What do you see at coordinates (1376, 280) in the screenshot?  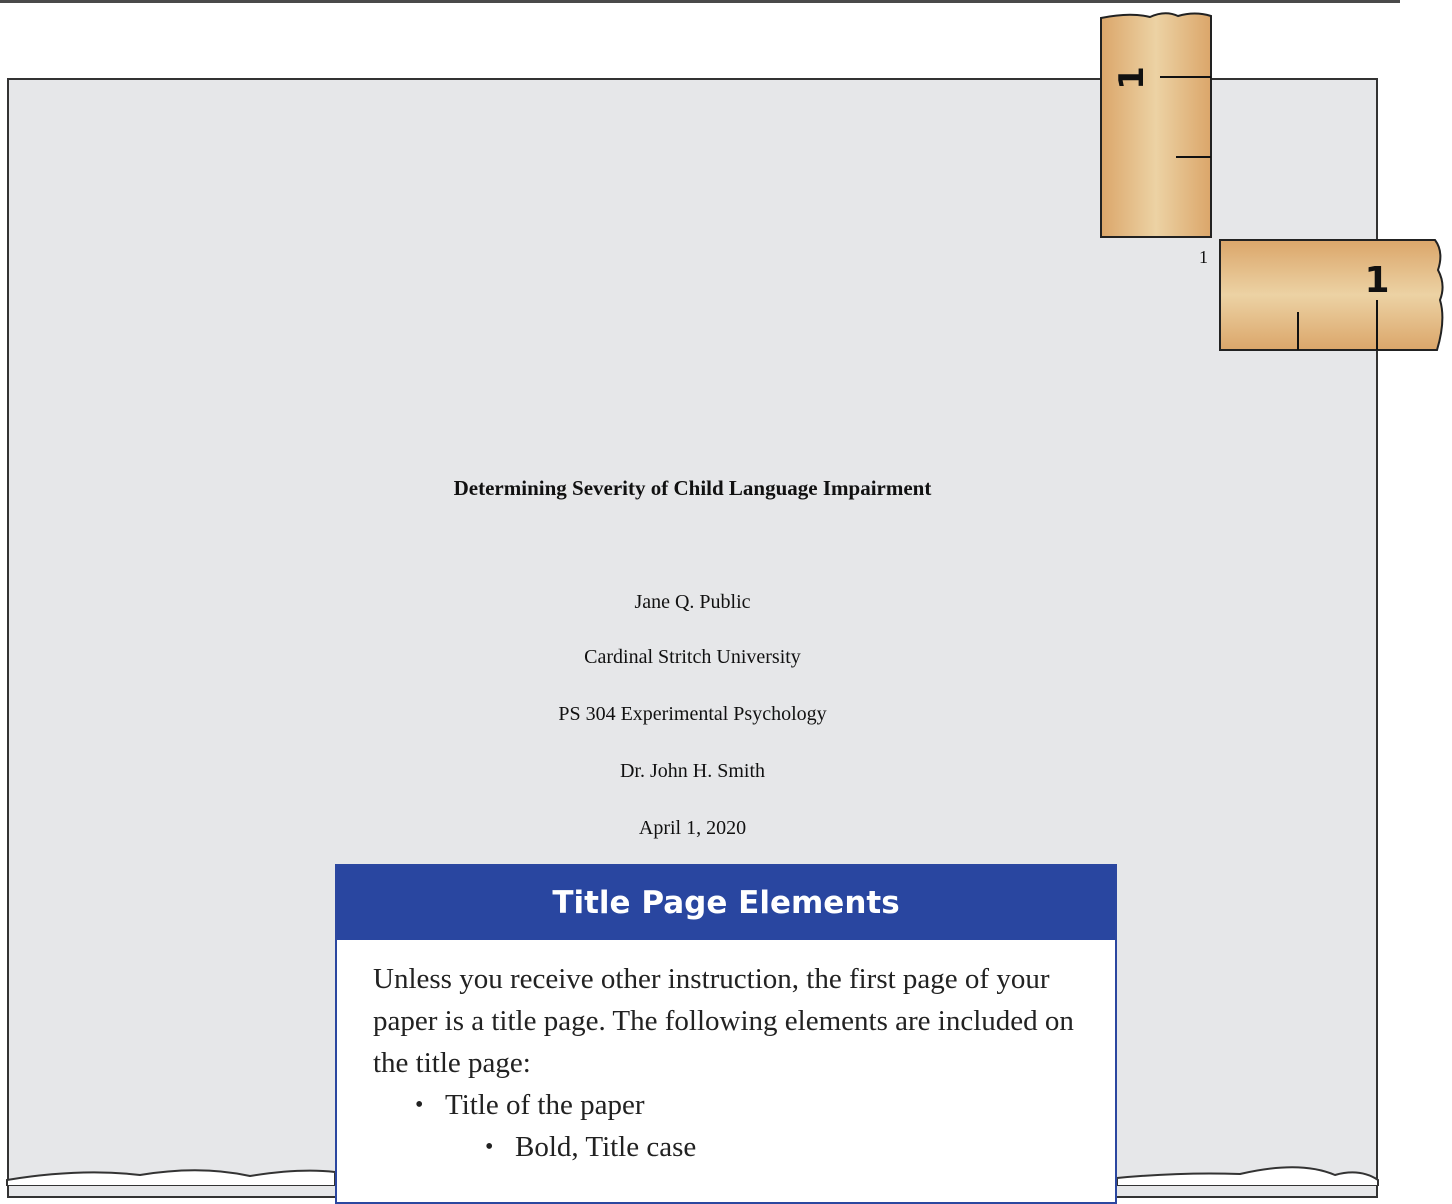 I see `horizontal-ruler-label: 1` at bounding box center [1376, 280].